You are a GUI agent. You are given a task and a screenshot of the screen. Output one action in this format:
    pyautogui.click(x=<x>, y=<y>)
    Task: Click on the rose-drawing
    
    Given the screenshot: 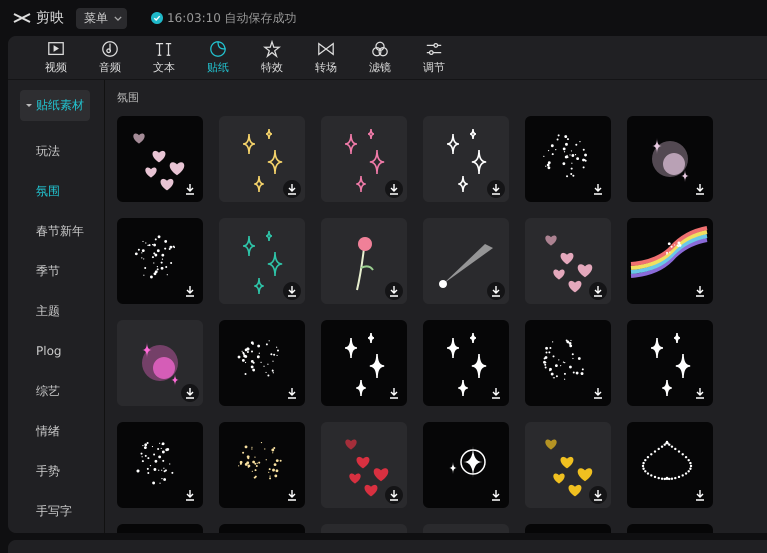 What is the action you would take?
    pyautogui.click(x=365, y=263)
    